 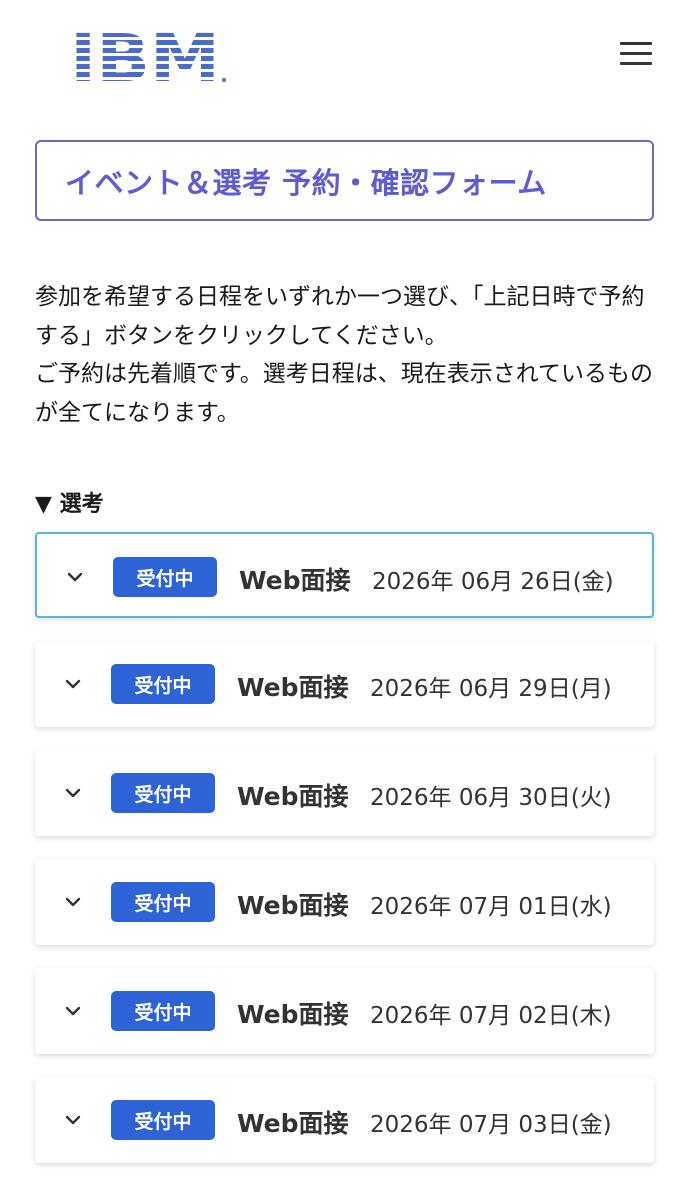 What do you see at coordinates (493, 582) in the screenshot?
I see `slot-date: 2026年 06月 26日(金)` at bounding box center [493, 582].